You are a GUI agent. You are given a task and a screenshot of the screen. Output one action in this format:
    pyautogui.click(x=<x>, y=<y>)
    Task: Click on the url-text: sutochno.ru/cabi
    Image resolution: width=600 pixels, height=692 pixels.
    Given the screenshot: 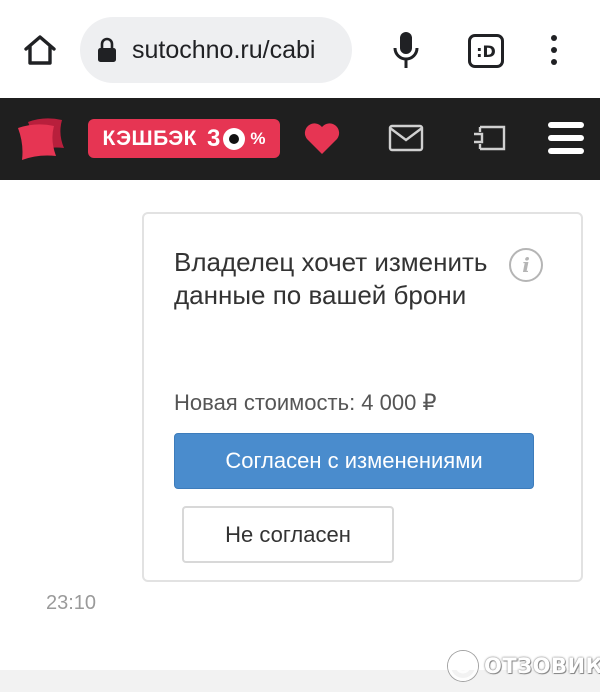 What is the action you would take?
    pyautogui.click(x=224, y=49)
    